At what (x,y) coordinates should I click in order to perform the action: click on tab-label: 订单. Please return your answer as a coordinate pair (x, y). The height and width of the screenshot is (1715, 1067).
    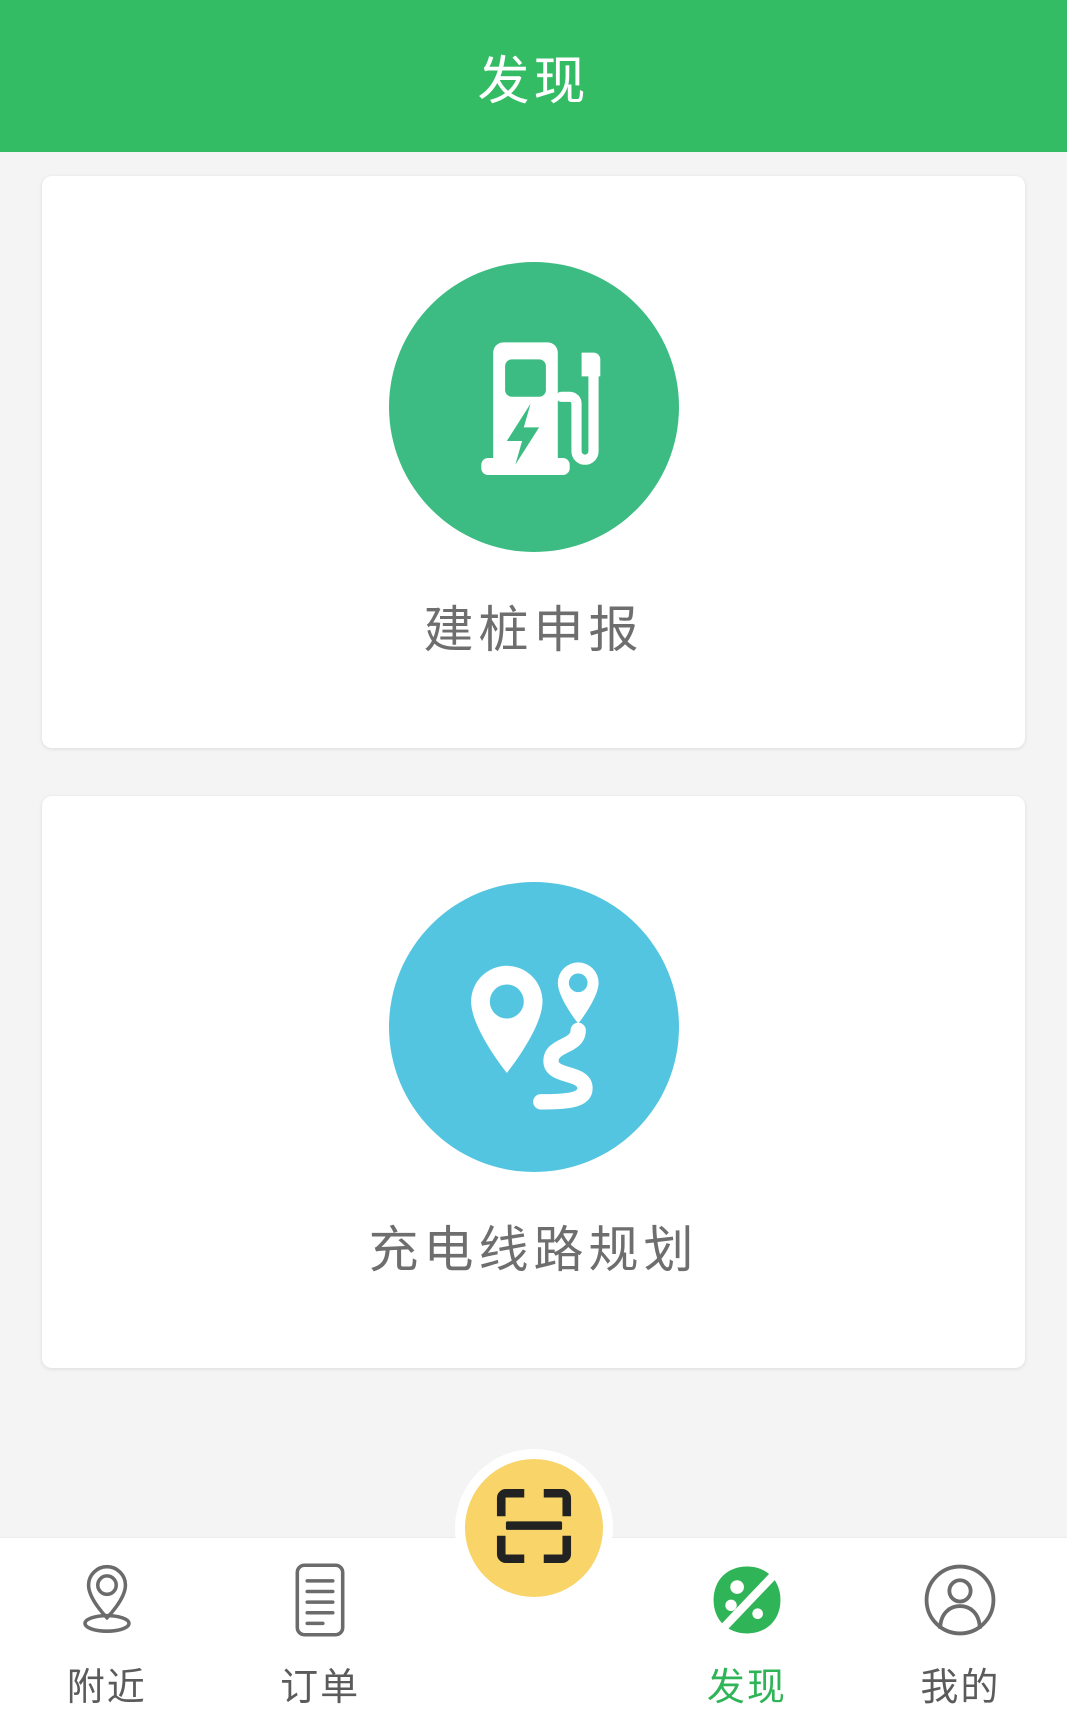
    Looking at the image, I should click on (320, 1688).